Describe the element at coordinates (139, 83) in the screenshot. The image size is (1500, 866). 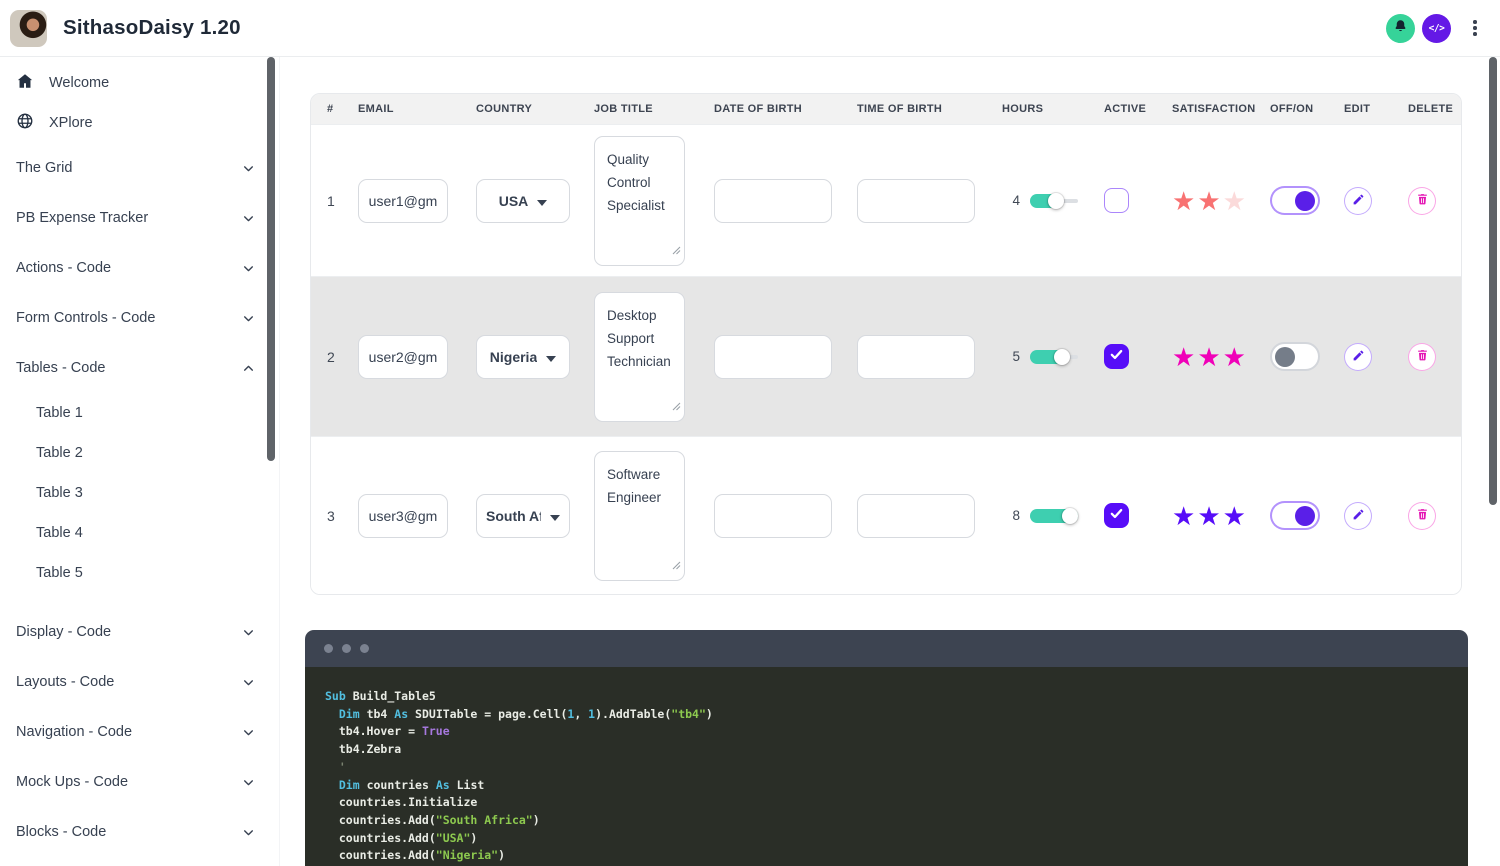
I see `sidebar-item-welcome: Welcome` at that location.